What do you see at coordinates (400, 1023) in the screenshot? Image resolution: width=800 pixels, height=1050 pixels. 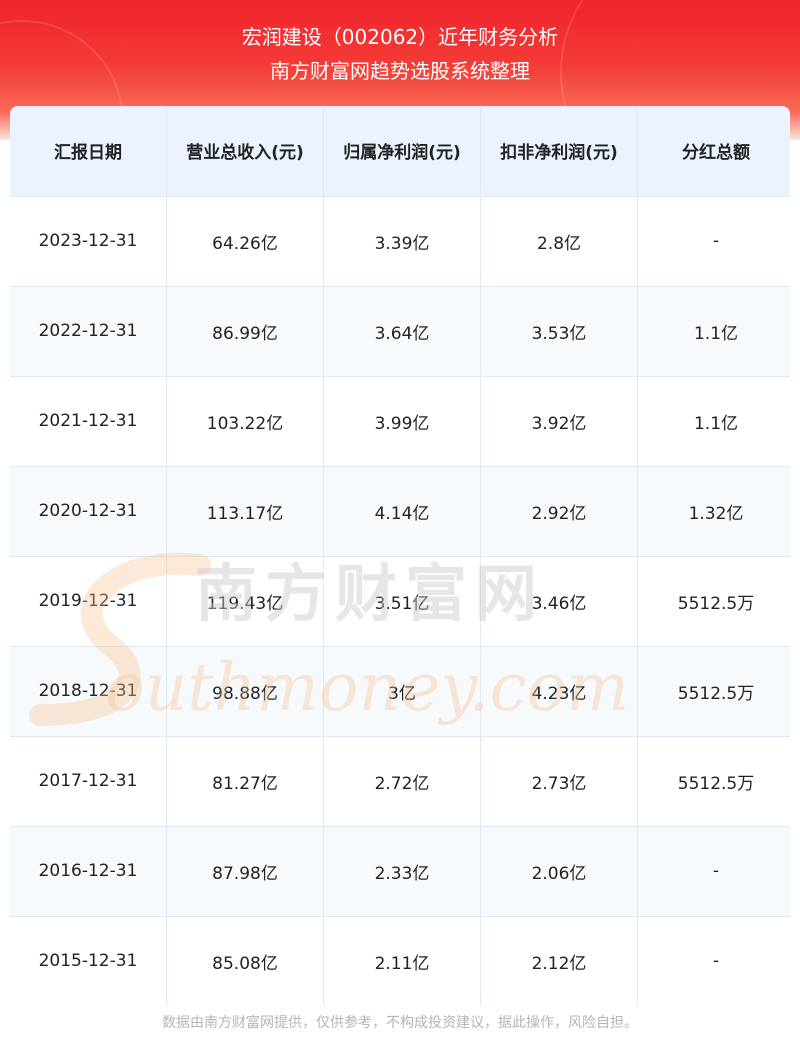 I see `footer-disclaimer: 数据由南方财富网提供，仅供参考，不构成投资建议，据此操作，风险自担。` at bounding box center [400, 1023].